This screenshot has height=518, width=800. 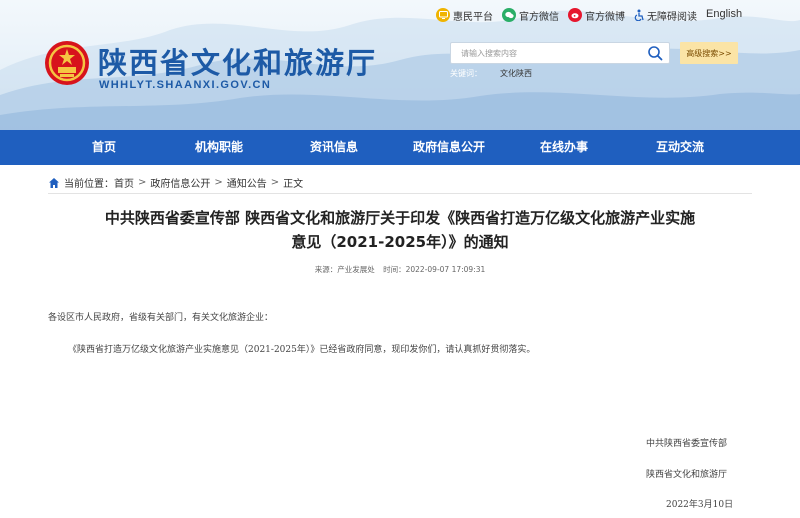 I want to click on nav-item-gov-info: 政府信息公开, so click(x=449, y=147).